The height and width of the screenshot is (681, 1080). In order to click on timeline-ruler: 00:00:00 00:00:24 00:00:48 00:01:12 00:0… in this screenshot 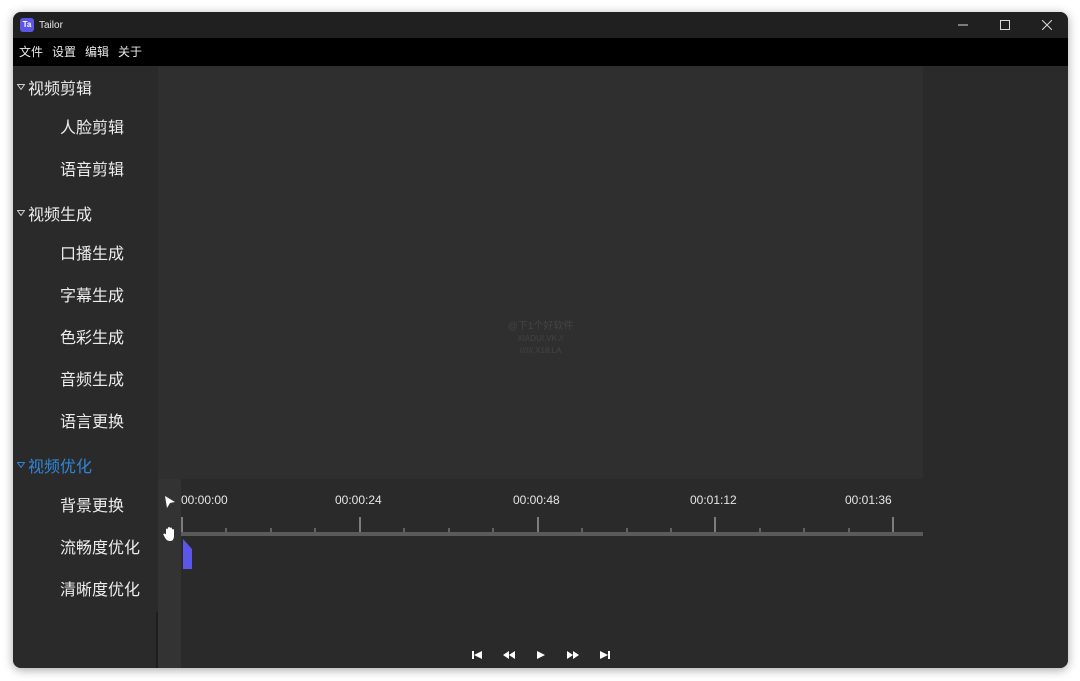, I will do `click(552, 509)`.